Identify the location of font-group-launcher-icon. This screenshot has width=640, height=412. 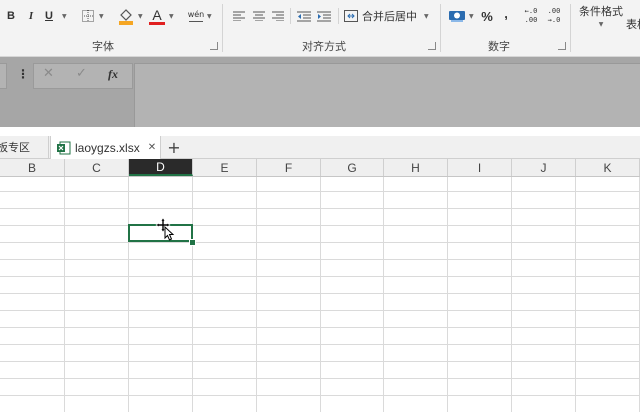
(214, 46).